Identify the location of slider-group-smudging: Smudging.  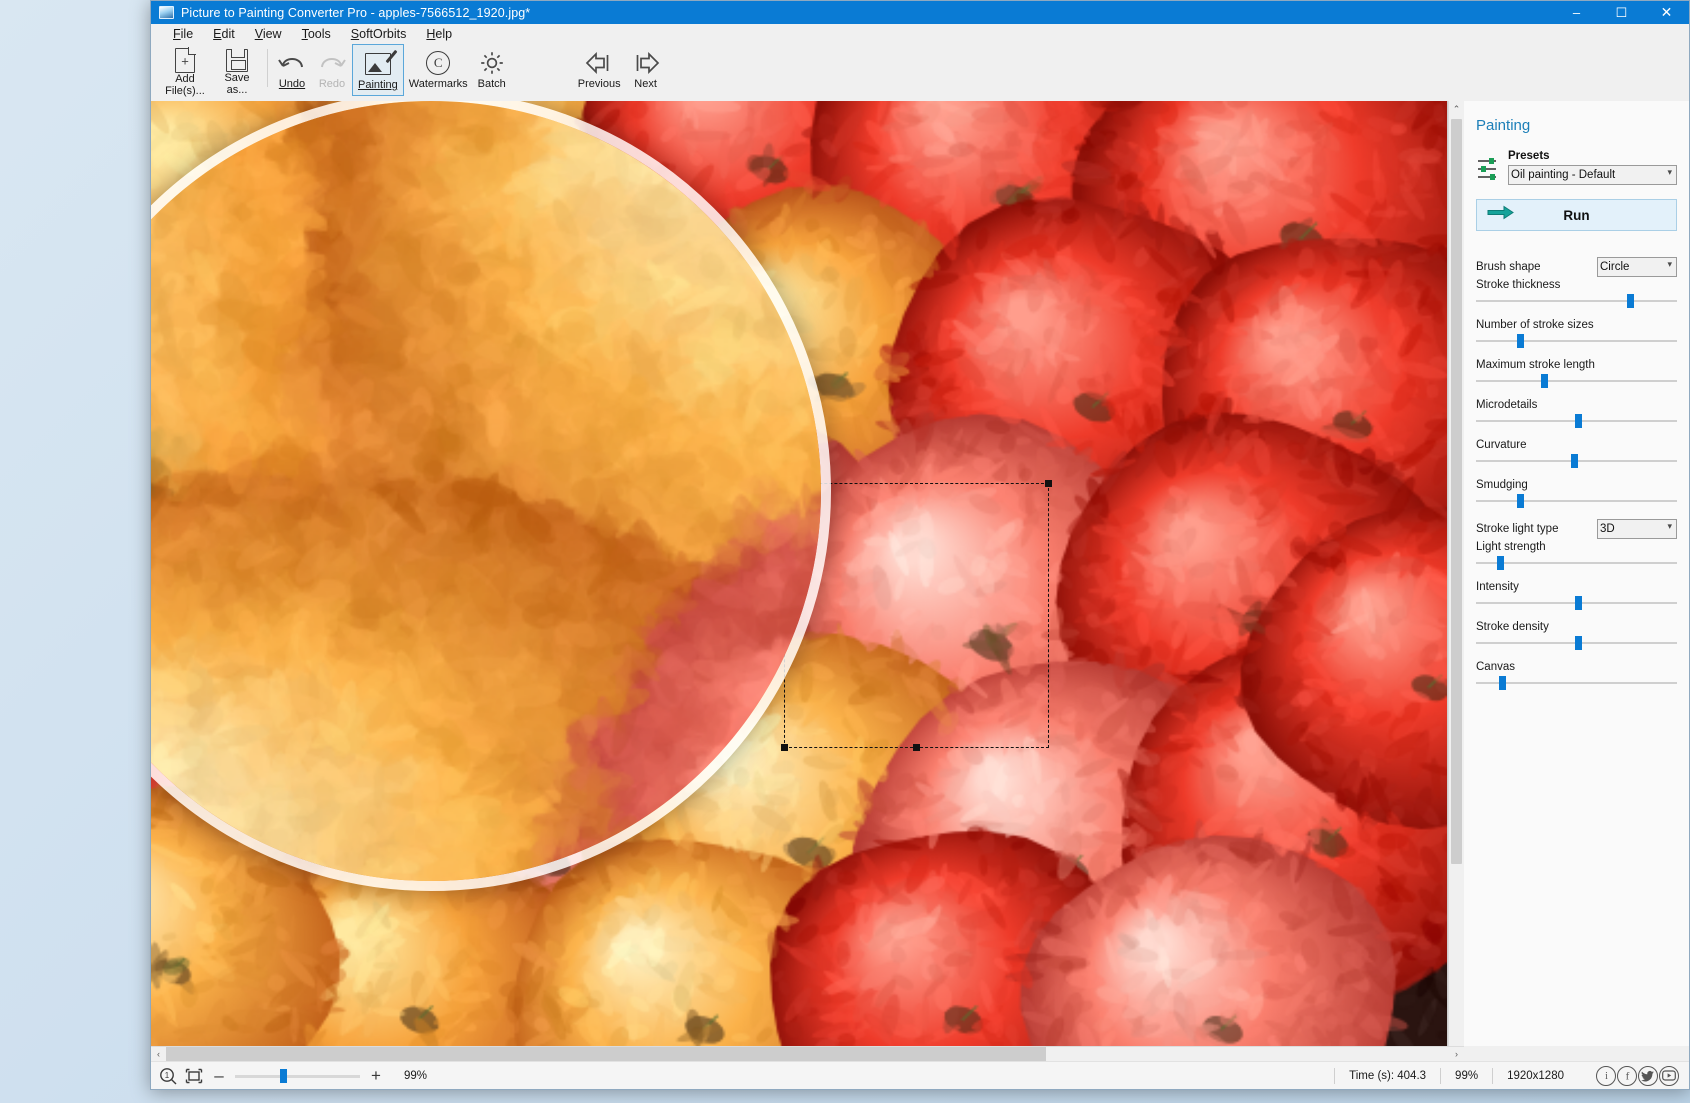
(1576, 493).